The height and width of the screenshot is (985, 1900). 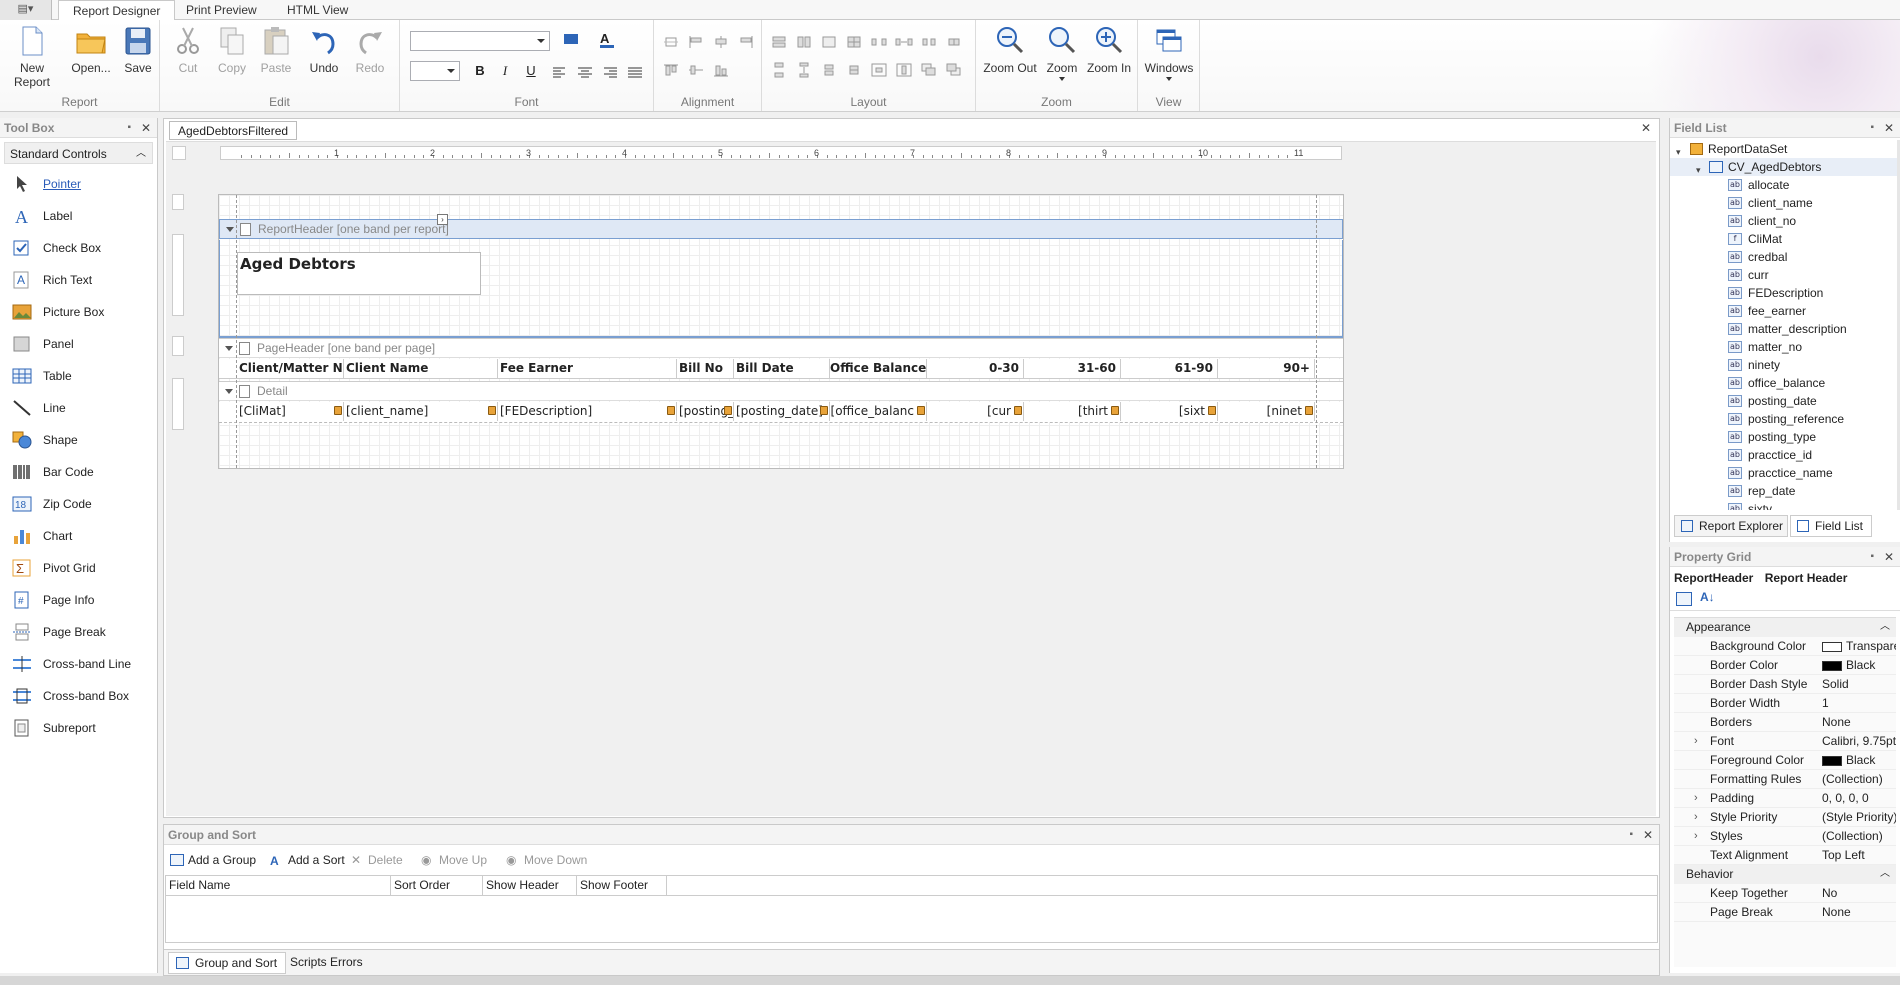 I want to click on property-row: Background Color Transparent, so click(x=1785, y=646).